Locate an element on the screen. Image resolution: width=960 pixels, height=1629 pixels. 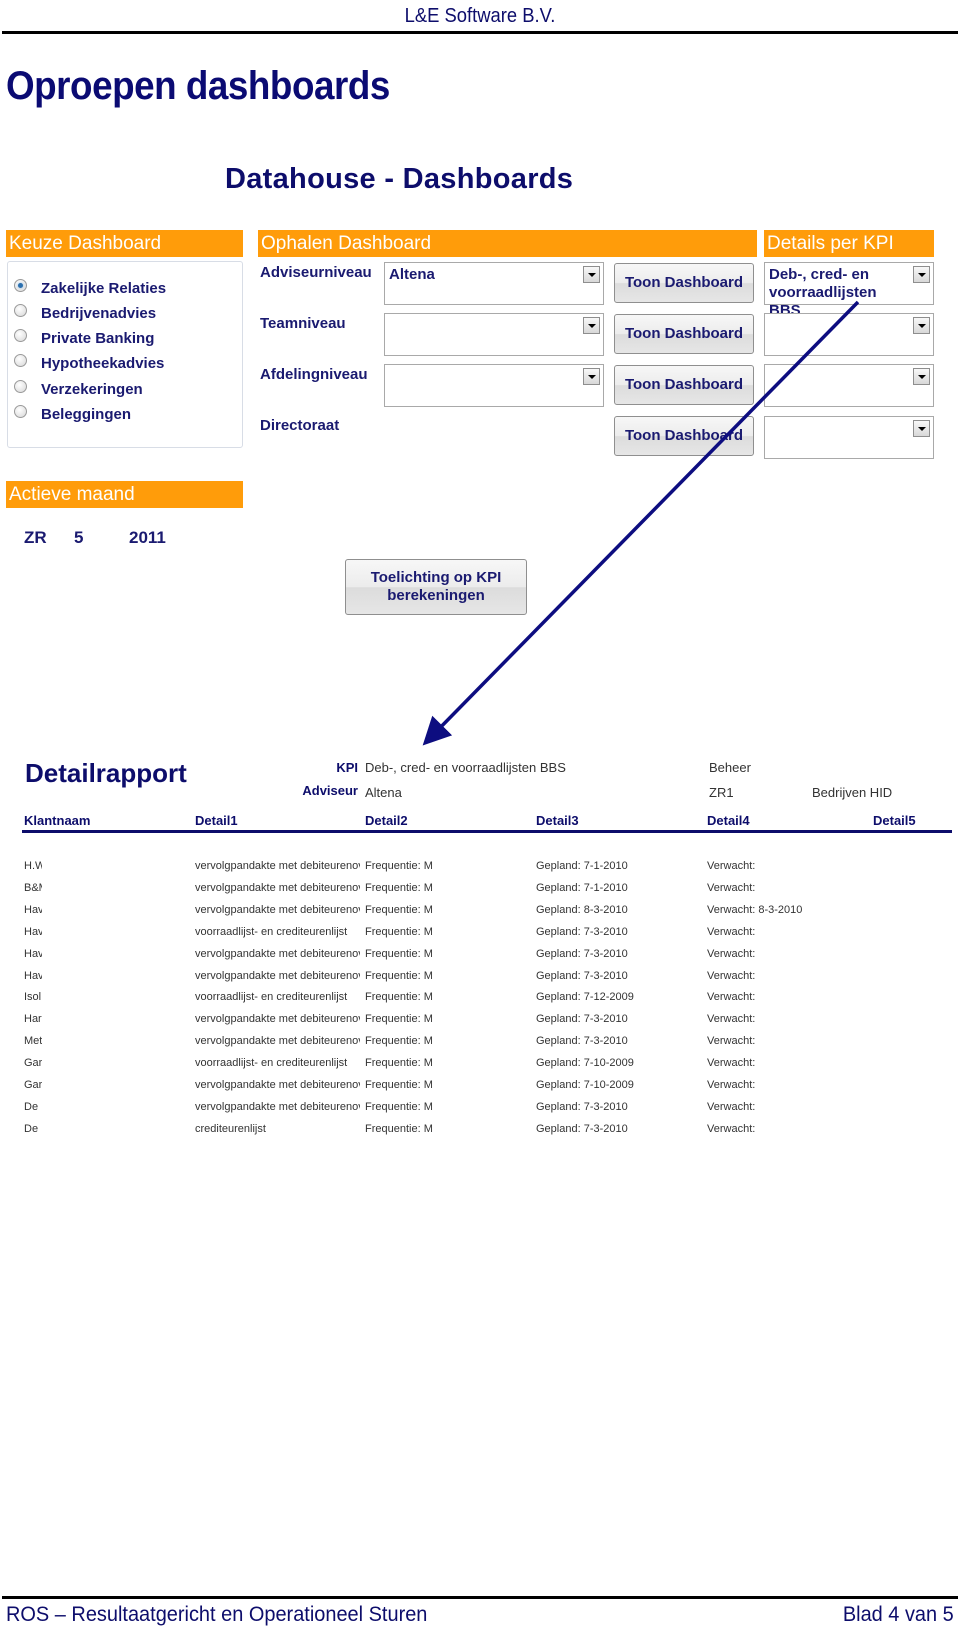
radio-bedrijvenadvies: Bedrijvenadvies is located at coordinates (85, 313).